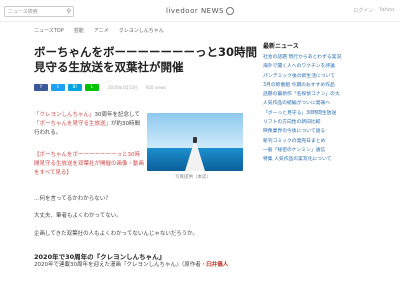  Describe the element at coordinates (79, 30) in the screenshot. I see `breadcrumb-item: 芸能` at that location.